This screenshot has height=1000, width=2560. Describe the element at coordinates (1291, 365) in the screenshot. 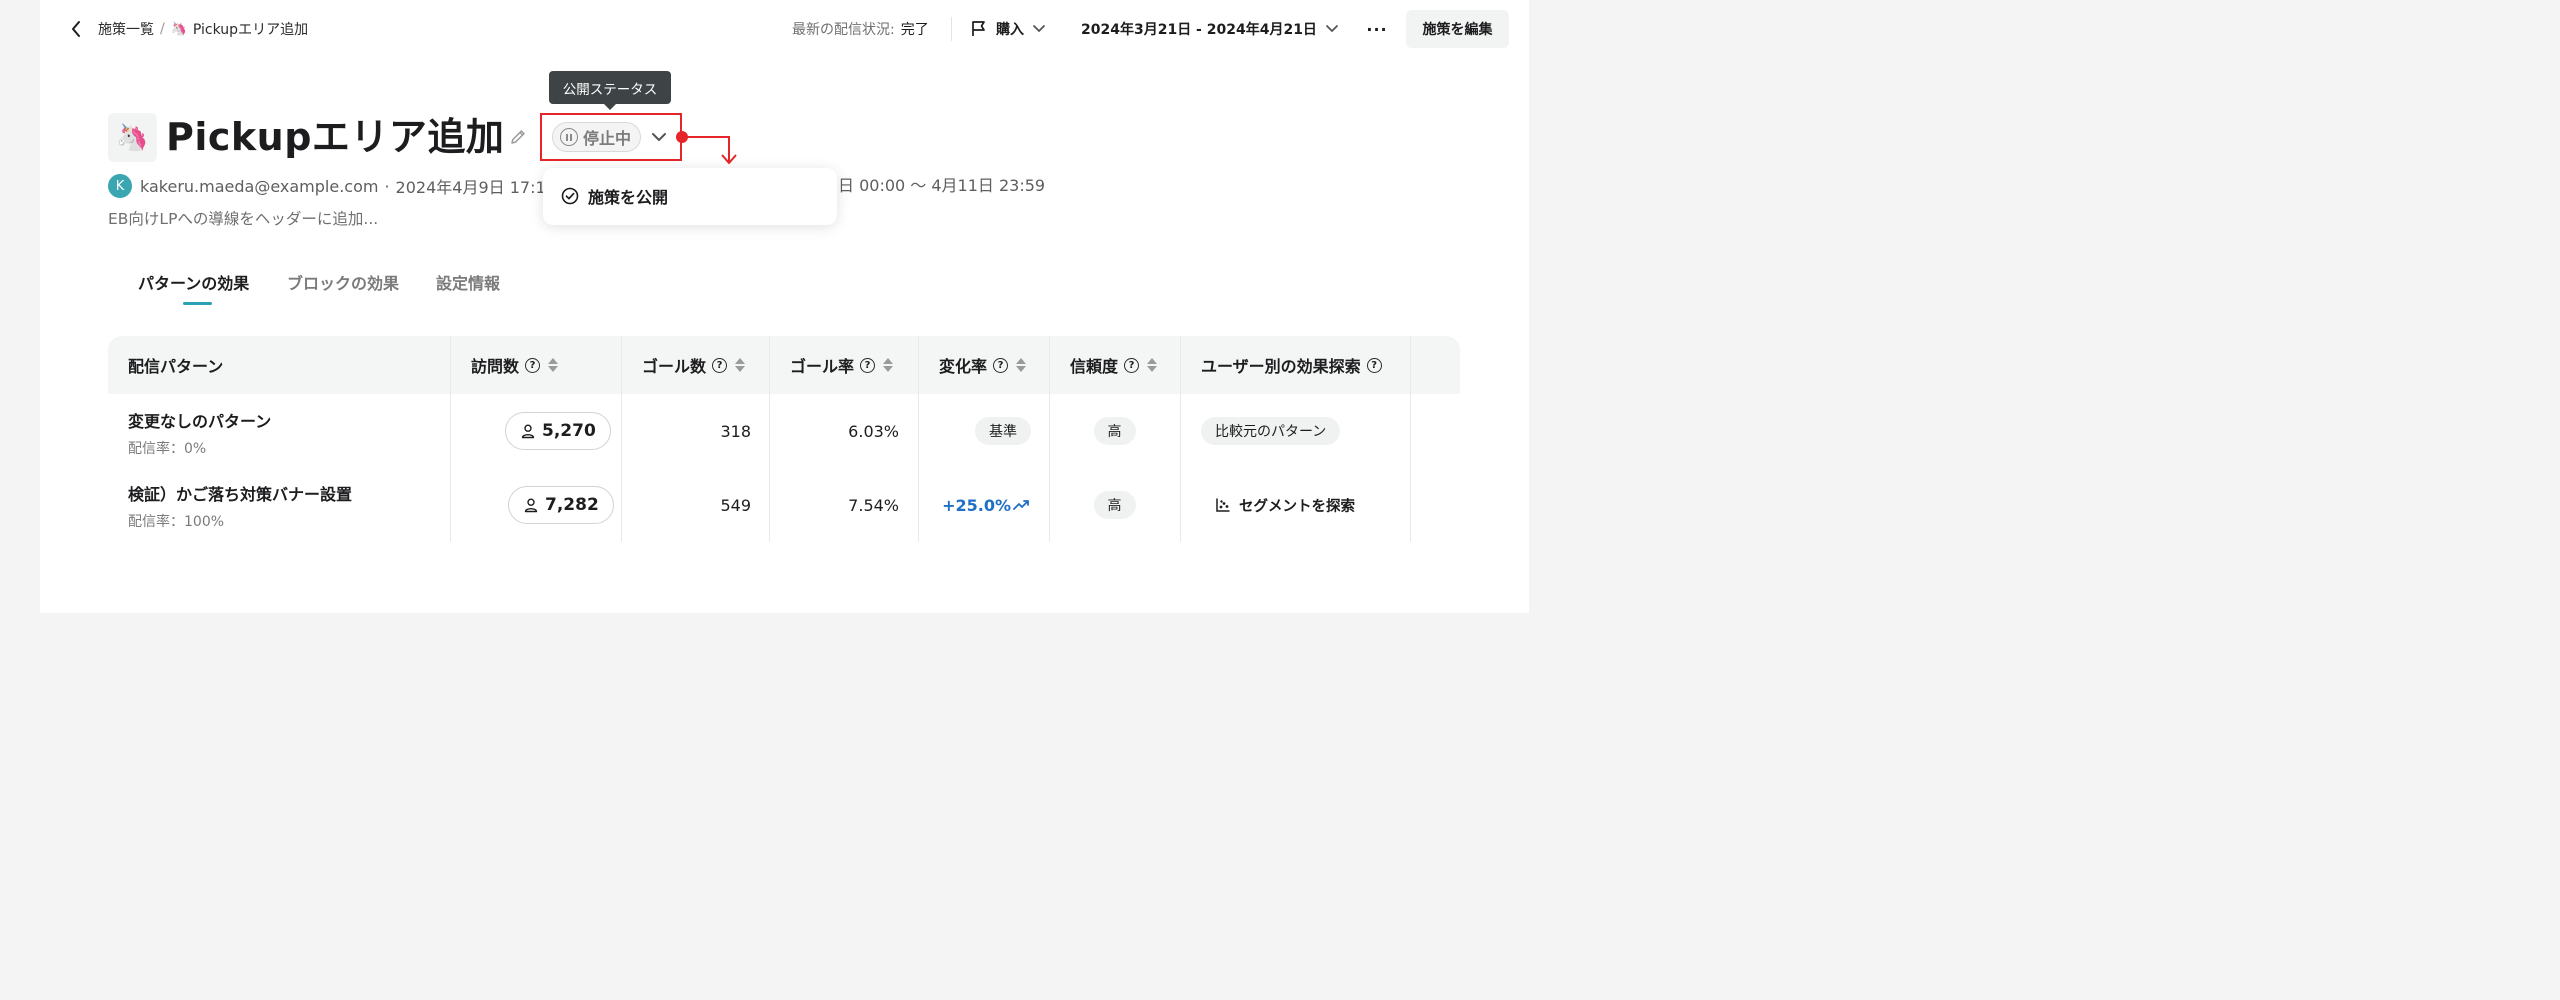

I see `column-header-user-explore: ユーザー別の効果探索 ?` at that location.